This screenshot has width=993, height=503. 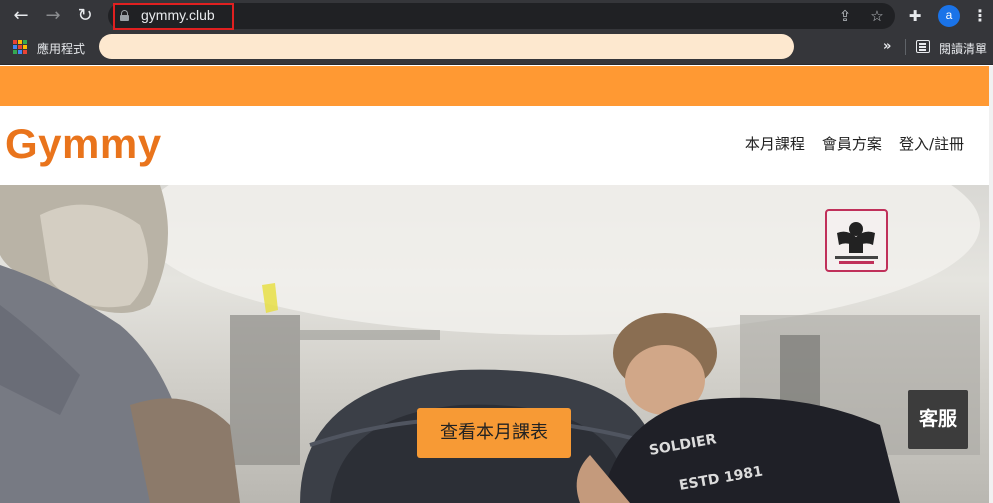 What do you see at coordinates (446, 46) in the screenshot?
I see `bookmark-items-redacted` at bounding box center [446, 46].